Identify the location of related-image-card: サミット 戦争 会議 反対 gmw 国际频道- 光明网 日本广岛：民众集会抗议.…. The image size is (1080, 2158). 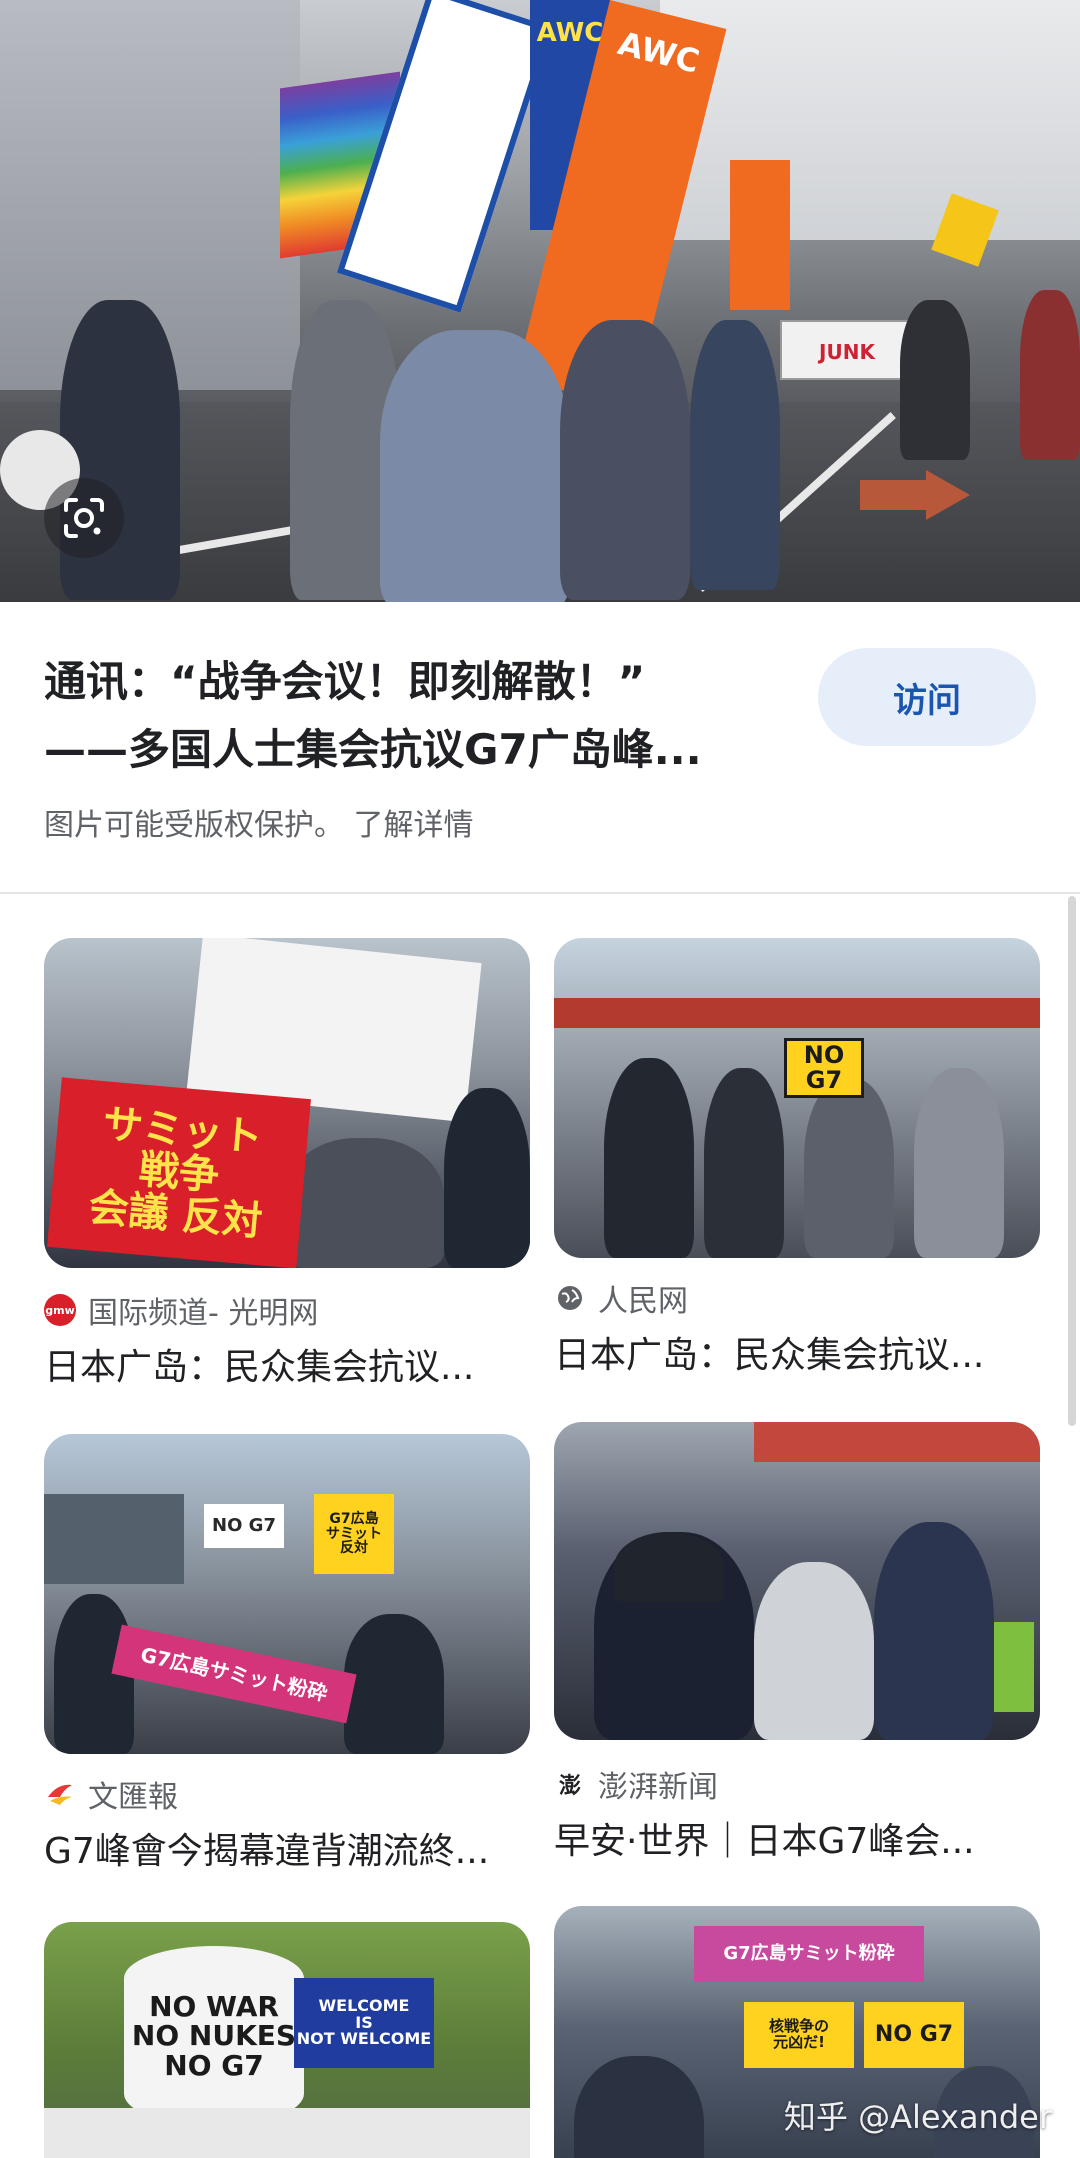
(287, 1163).